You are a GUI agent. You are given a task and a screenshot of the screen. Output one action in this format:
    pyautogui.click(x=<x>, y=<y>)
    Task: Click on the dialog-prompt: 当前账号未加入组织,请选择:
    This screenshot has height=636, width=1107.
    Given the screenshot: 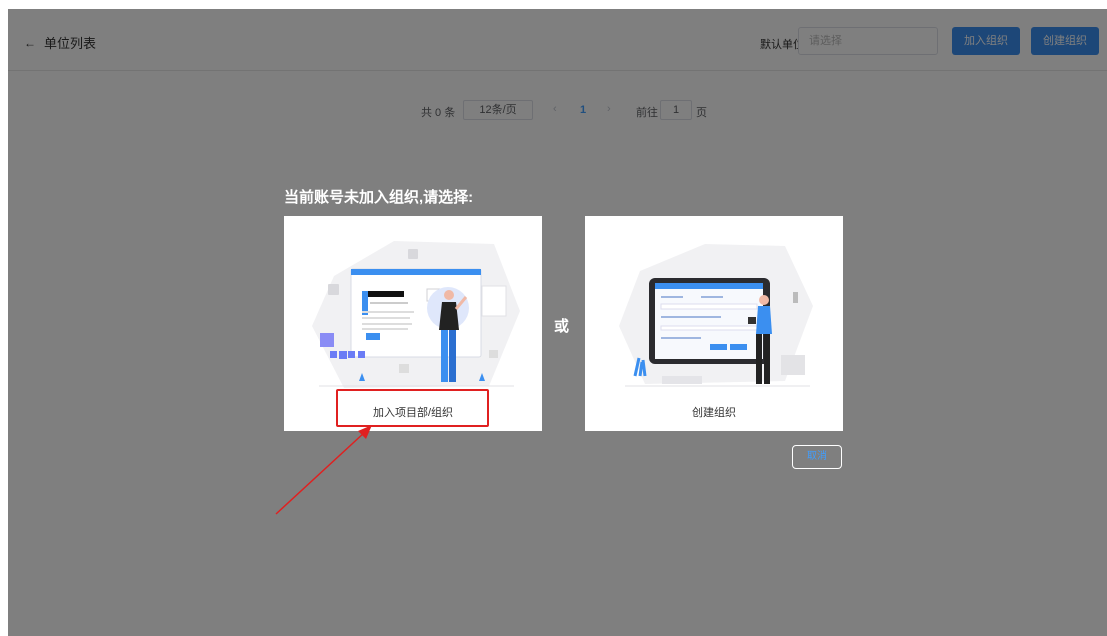 What is the action you would take?
    pyautogui.click(x=379, y=197)
    